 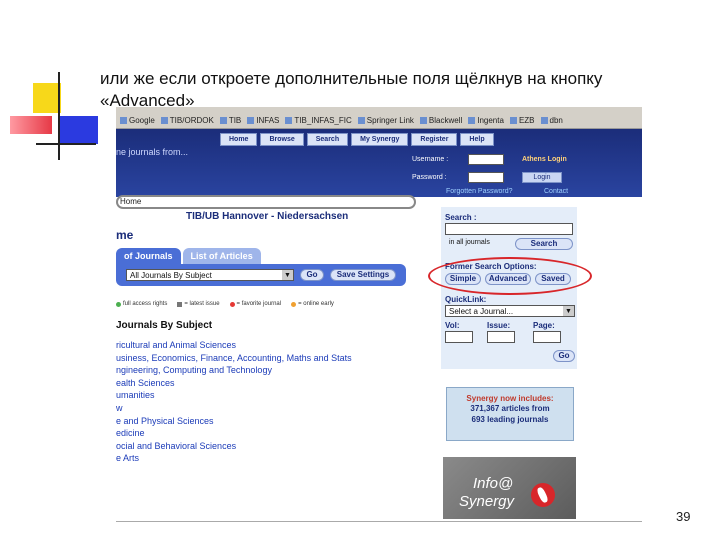 I want to click on legend-full-access-label: full access rights, so click(x=145, y=304).